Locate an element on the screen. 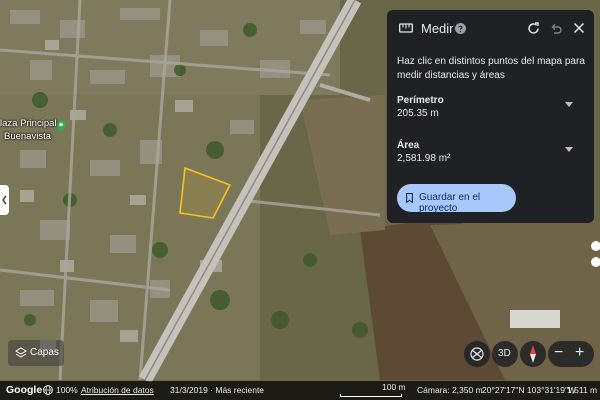  ruler-icon is located at coordinates (406, 28).